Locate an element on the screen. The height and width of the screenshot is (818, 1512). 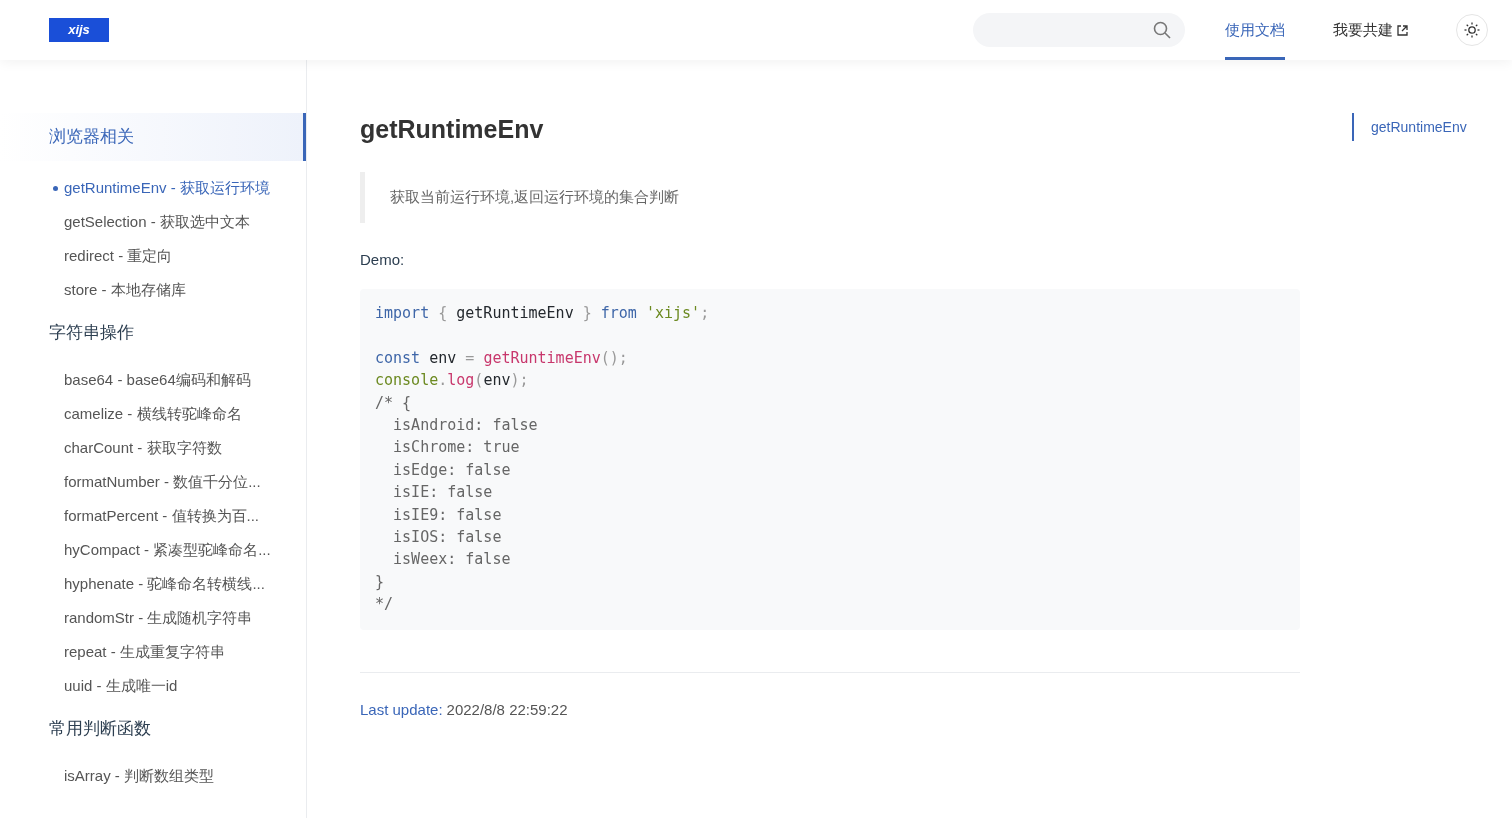
sidebar-item: uuid - 生成唯一id is located at coordinates (153, 686).